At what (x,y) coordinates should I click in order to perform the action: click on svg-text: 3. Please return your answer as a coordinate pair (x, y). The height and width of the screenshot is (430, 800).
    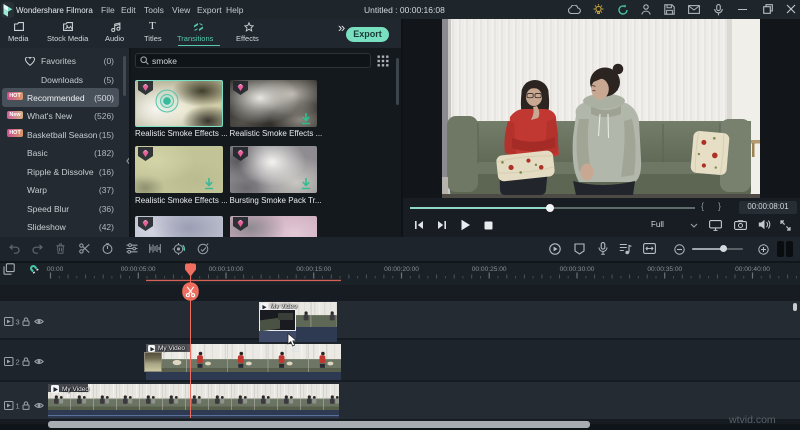
    Looking at the image, I should click on (18, 321).